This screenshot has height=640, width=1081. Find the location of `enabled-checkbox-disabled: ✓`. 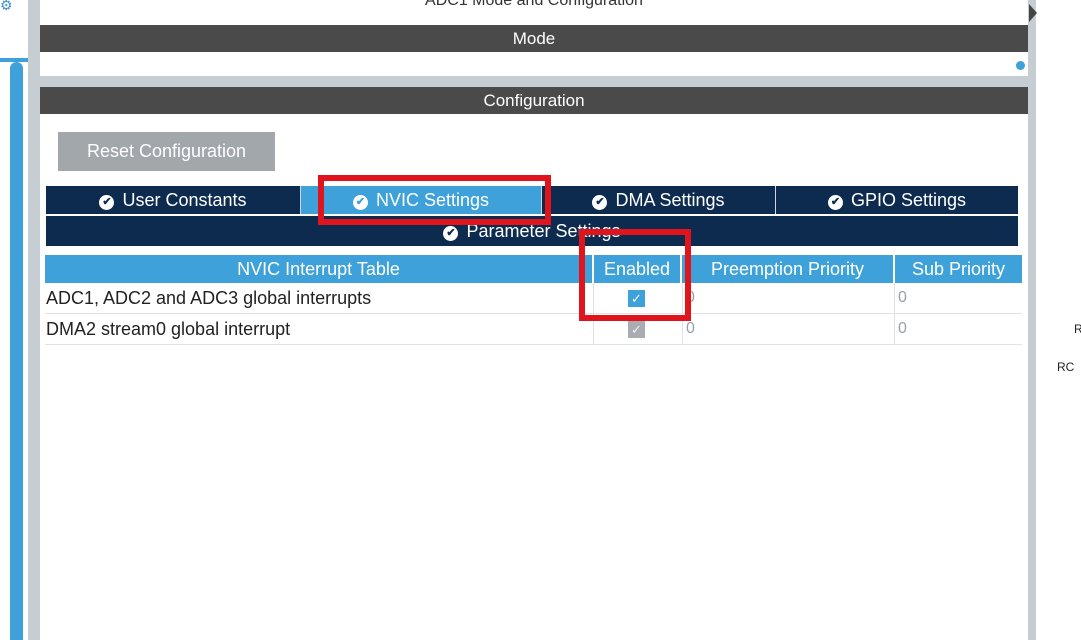

enabled-checkbox-disabled: ✓ is located at coordinates (636, 329).